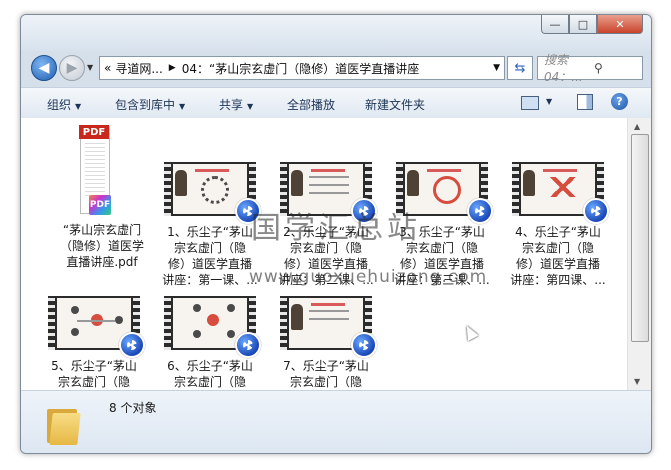 This screenshot has height=470, width=671. What do you see at coordinates (590, 68) in the screenshot?
I see `search-input: 搜索 04：... ⚲` at bounding box center [590, 68].